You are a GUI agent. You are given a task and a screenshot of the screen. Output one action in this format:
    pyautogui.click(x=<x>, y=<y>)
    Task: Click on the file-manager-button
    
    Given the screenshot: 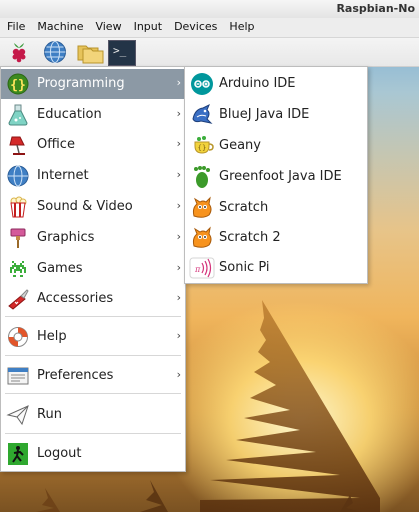 What is the action you would take?
    pyautogui.click(x=90, y=52)
    